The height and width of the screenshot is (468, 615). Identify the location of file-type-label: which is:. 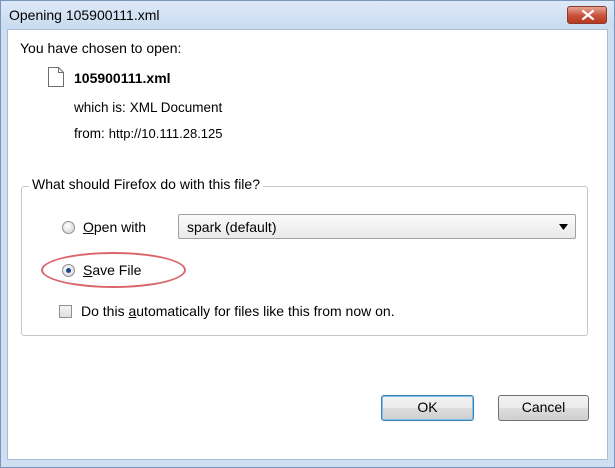
(100, 107).